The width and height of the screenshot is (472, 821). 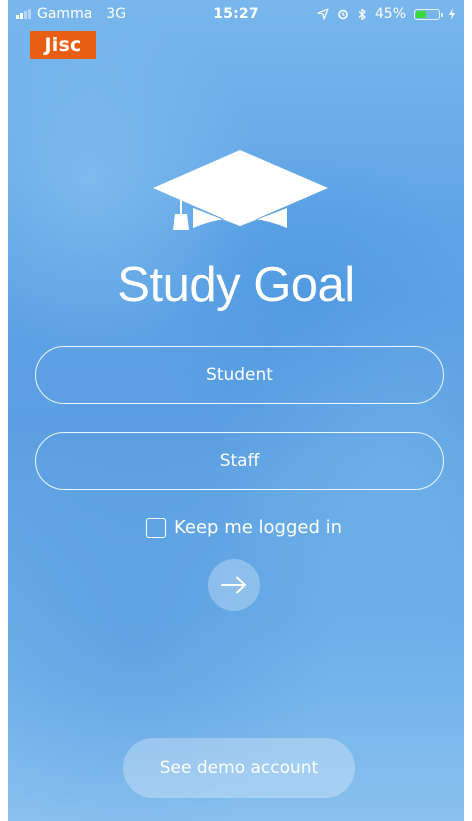 What do you see at coordinates (240, 190) in the screenshot?
I see `graduation-cap-icon` at bounding box center [240, 190].